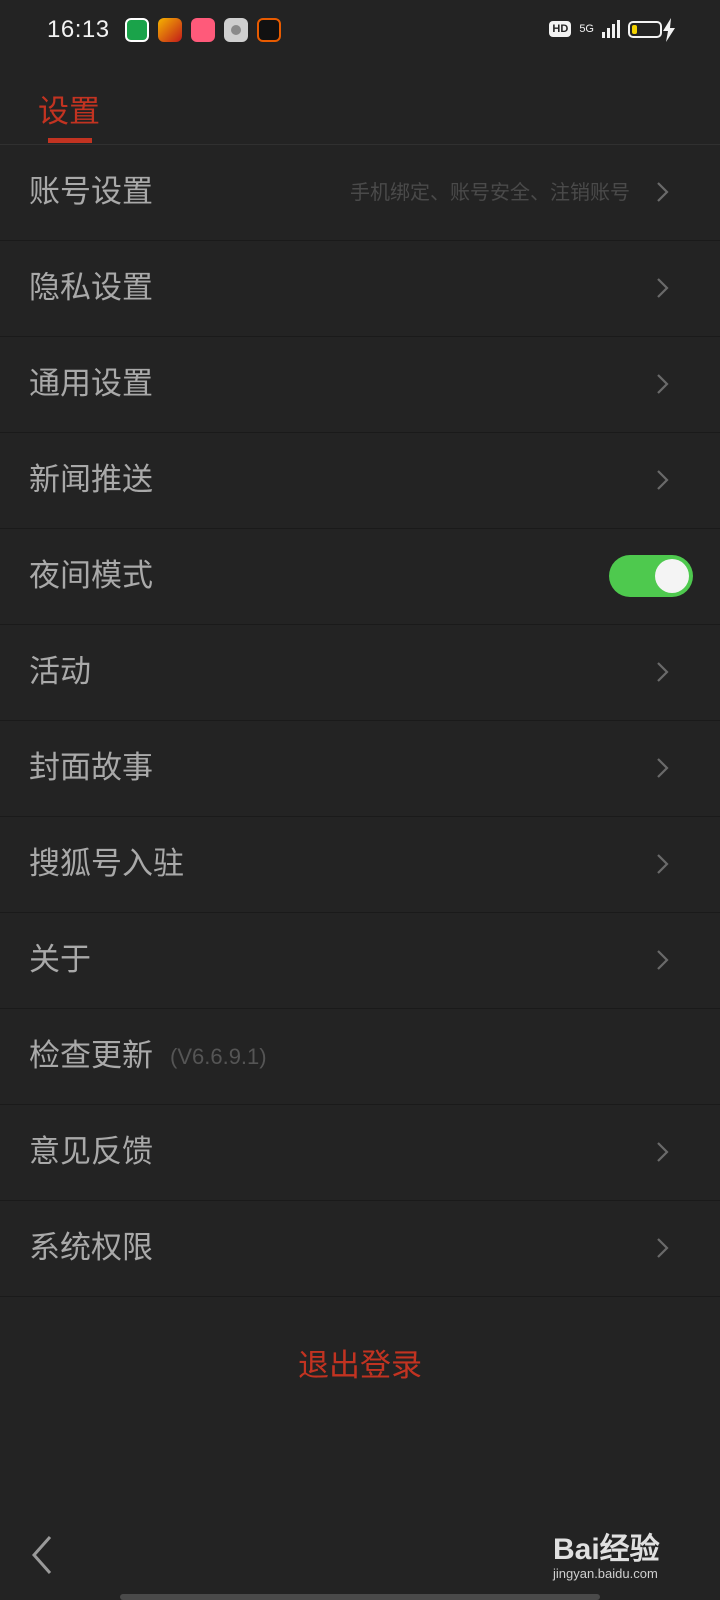  I want to click on settings-app-icon, so click(236, 30).